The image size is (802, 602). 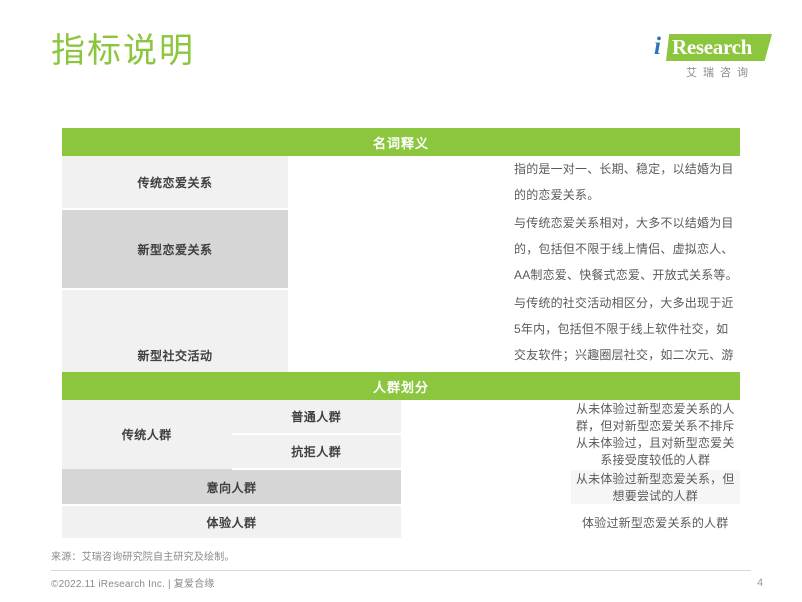 I want to click on table-header-row: 名词释义, so click(x=401, y=142).